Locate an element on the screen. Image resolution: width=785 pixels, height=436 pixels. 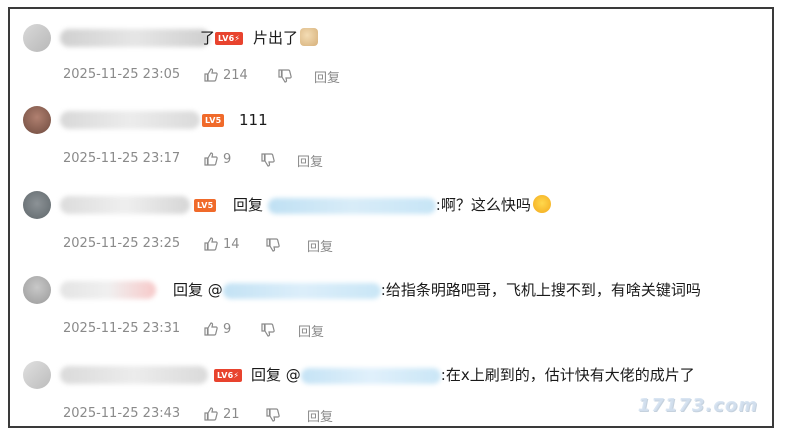
comment-text: 回复 :啊？这么快吗 is located at coordinates (392, 205).